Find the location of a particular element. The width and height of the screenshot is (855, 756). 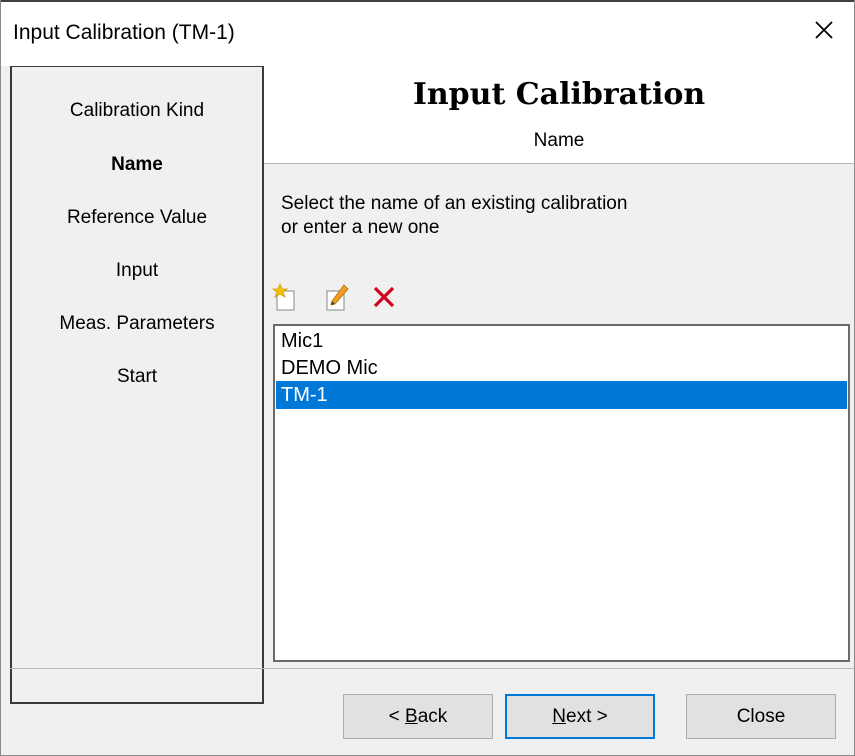

list-item-tm-1: TM-1 is located at coordinates (561, 395).